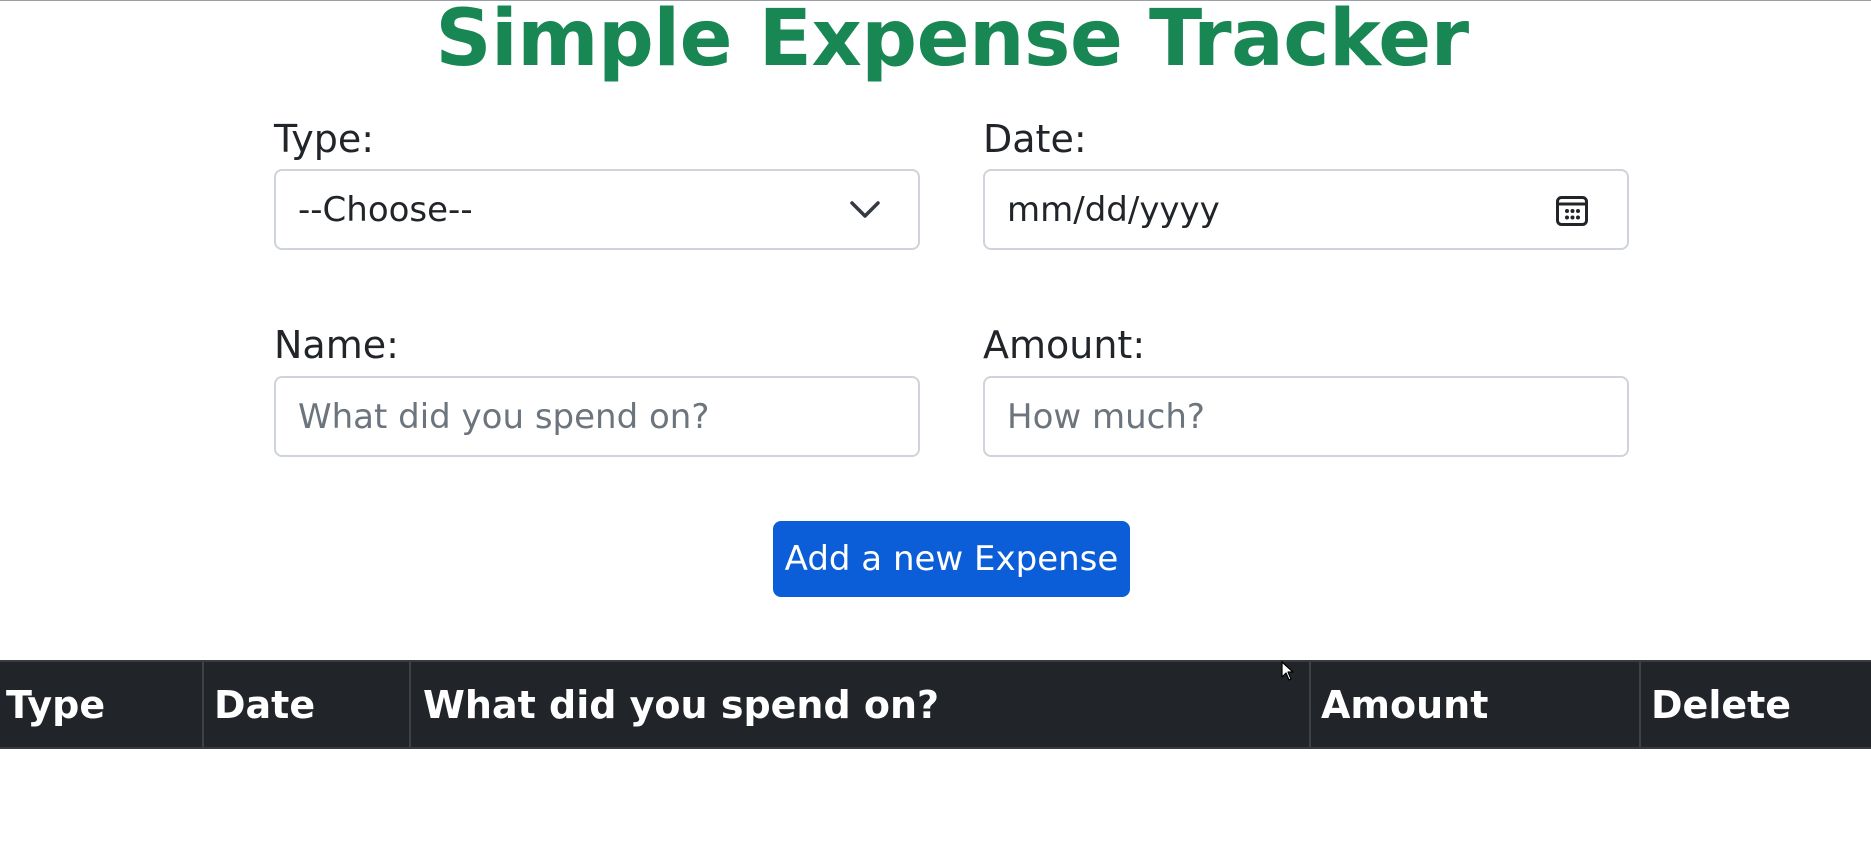 Image resolution: width=1871 pixels, height=847 pixels. Describe the element at coordinates (1113, 209) in the screenshot. I see `date-input-placeholder: mm/dd/yyyy` at that location.